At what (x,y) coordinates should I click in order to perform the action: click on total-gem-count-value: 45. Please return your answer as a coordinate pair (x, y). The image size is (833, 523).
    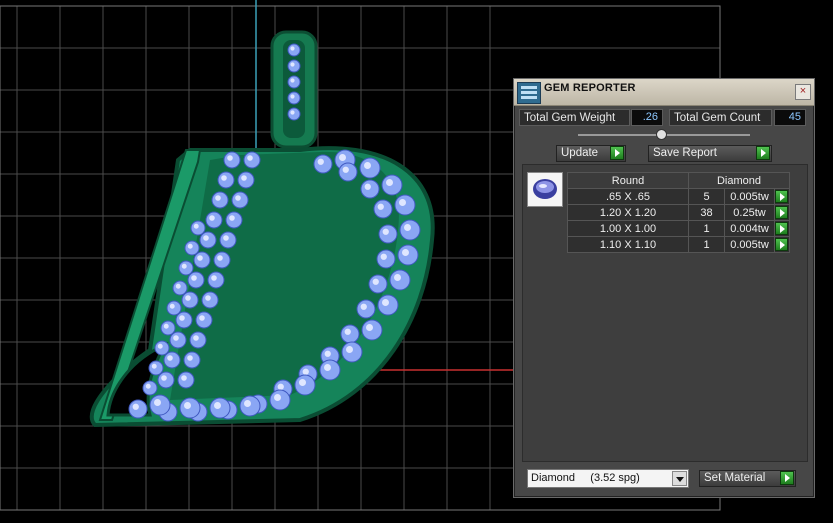
    Looking at the image, I should click on (790, 117).